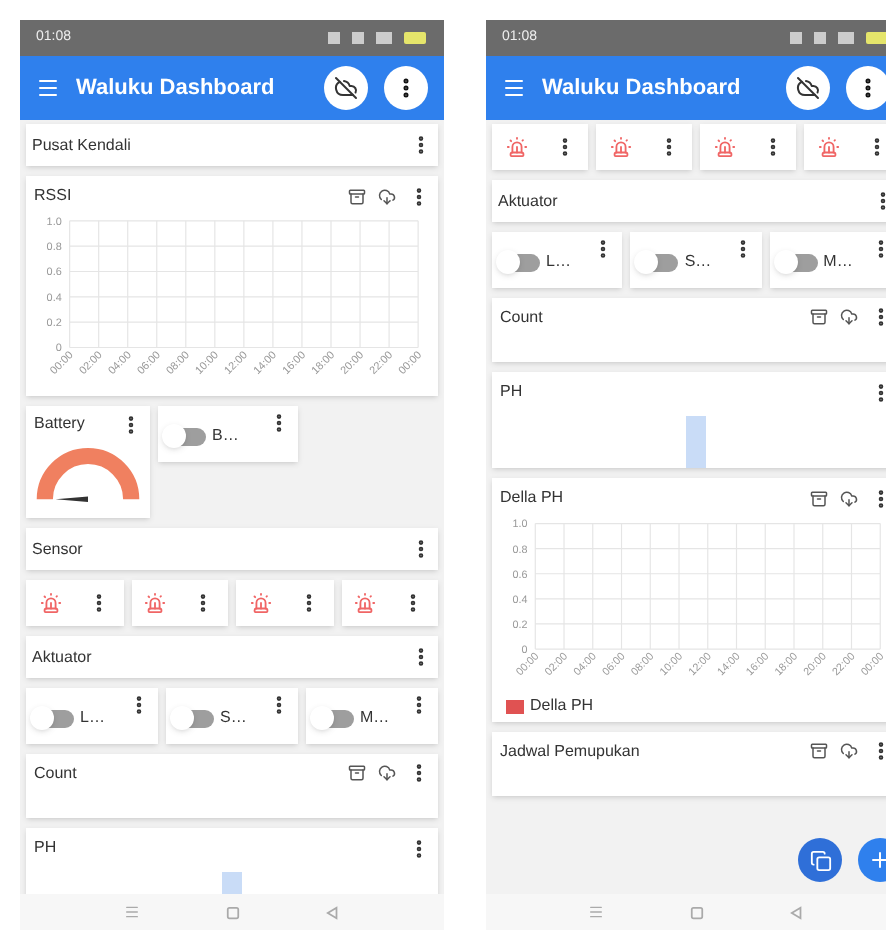 This screenshot has height=930, width=886. What do you see at coordinates (57, 549) in the screenshot?
I see `section-title: Sensor` at bounding box center [57, 549].